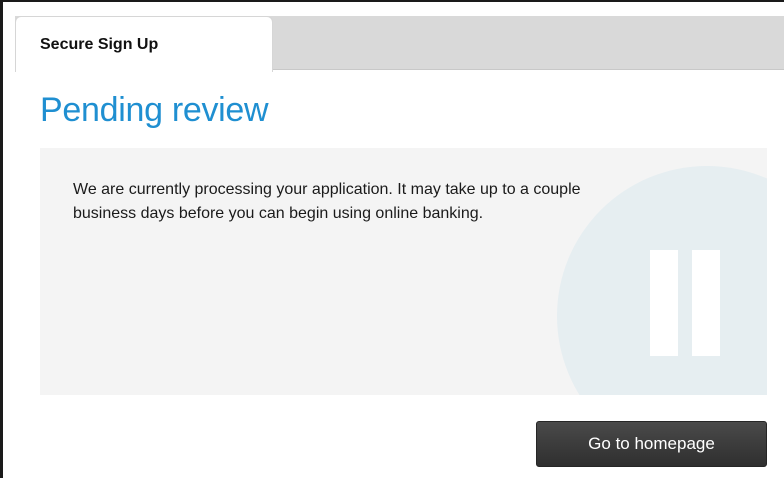  I want to click on pause-icon-left-bar, so click(664, 303).